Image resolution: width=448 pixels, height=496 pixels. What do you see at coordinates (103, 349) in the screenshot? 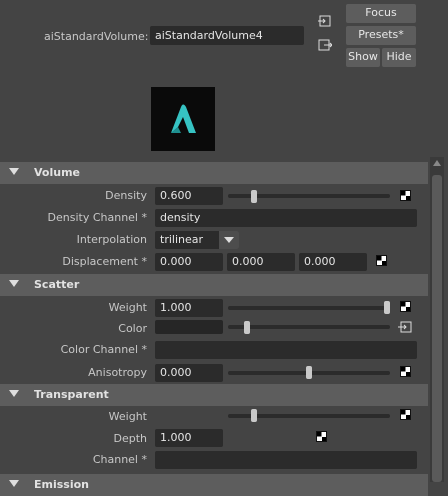
I see `scatter-color-channel-label: Color Channel *` at bounding box center [103, 349].